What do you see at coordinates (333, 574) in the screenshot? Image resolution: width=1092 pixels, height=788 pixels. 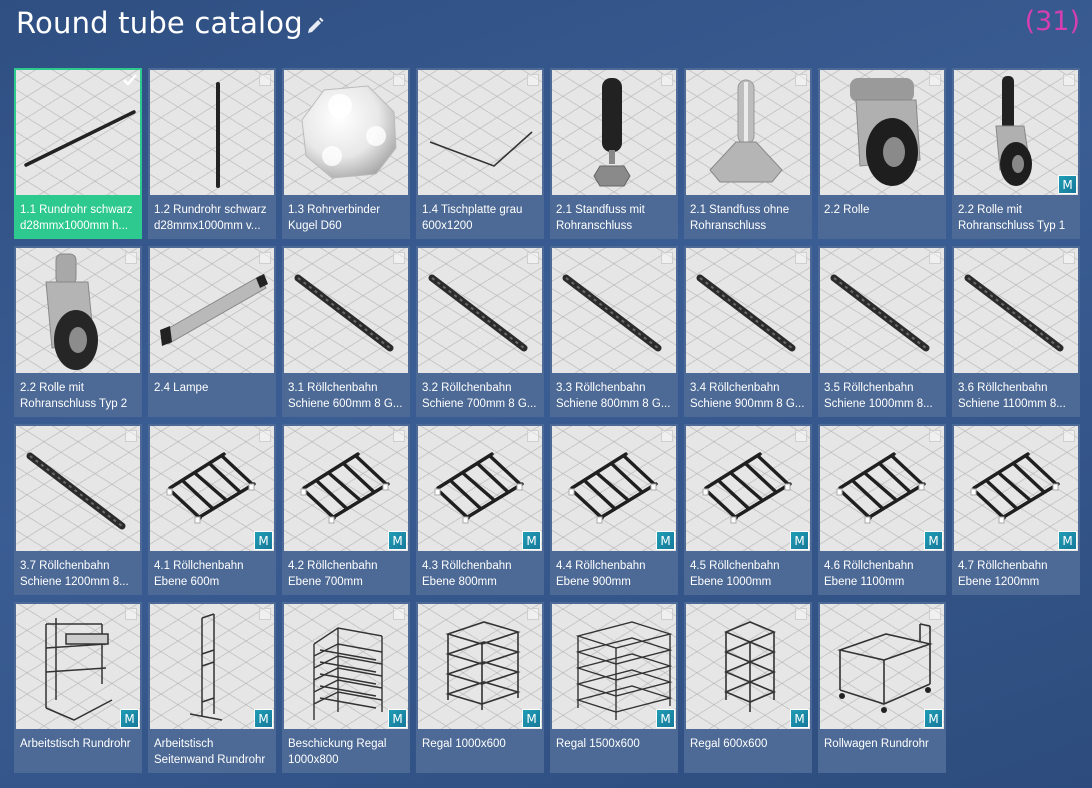 I see `item-label: 4.2 Röllchenbahn Ebene 700mm` at bounding box center [333, 574].